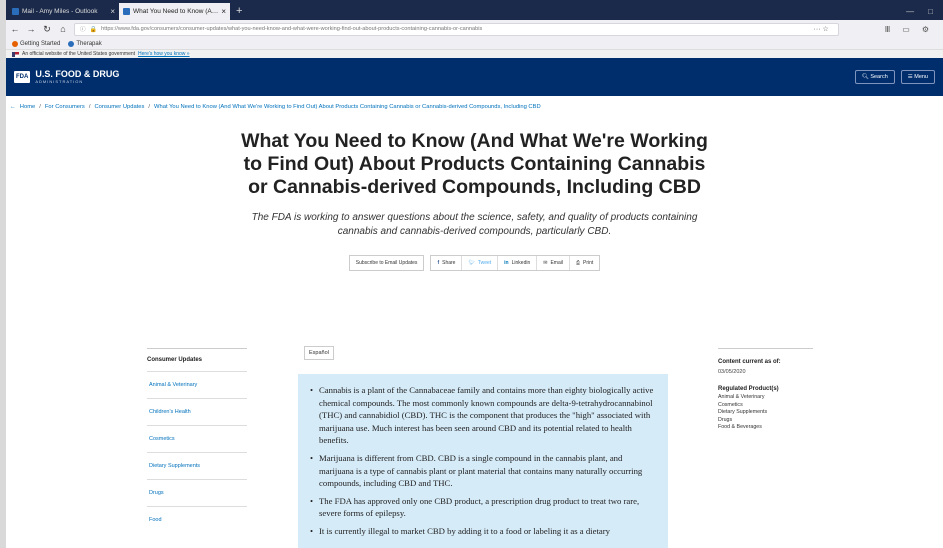  I want to click on list-item: Animal & Veterinary, so click(741, 397).